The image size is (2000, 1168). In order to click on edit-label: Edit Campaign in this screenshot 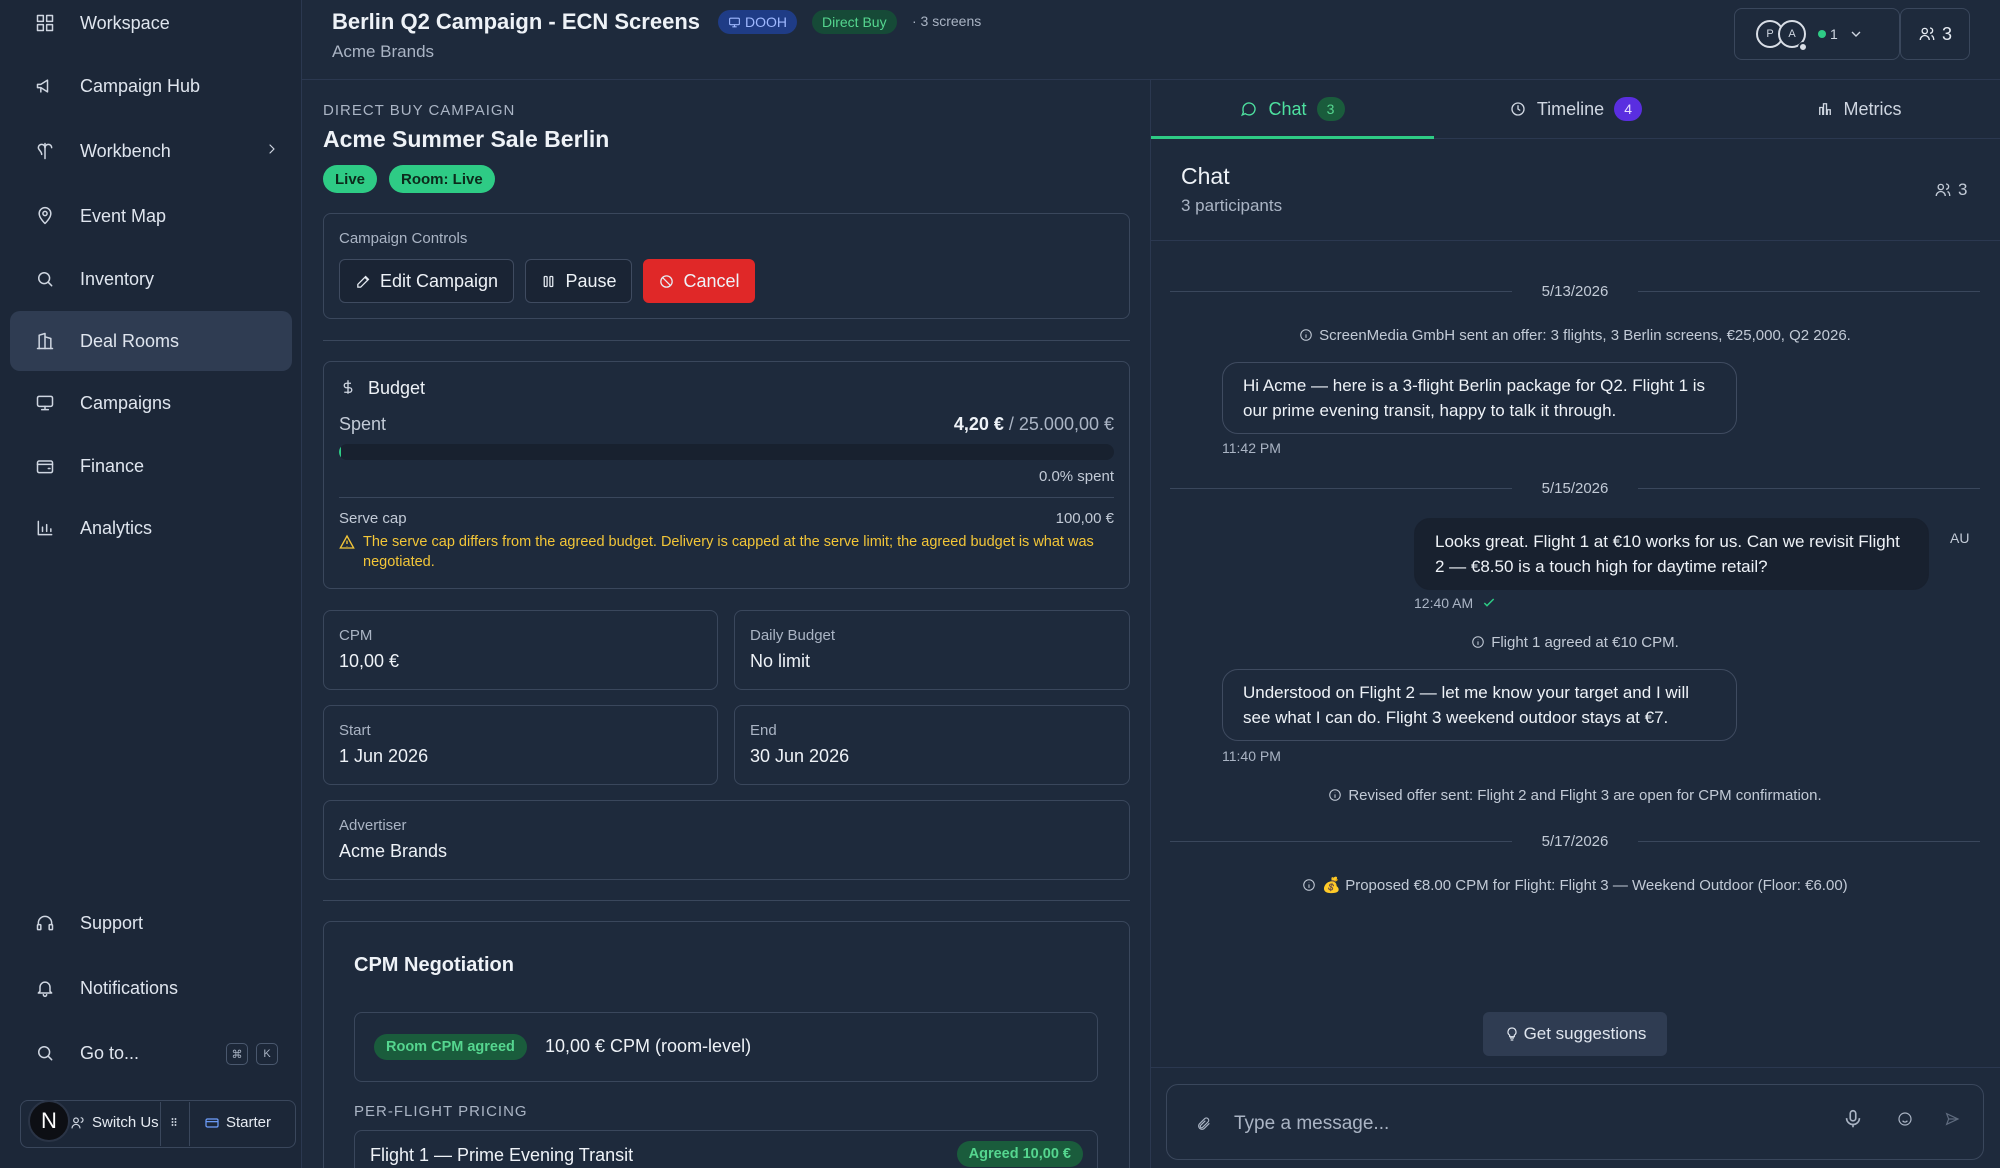, I will do `click(439, 280)`.